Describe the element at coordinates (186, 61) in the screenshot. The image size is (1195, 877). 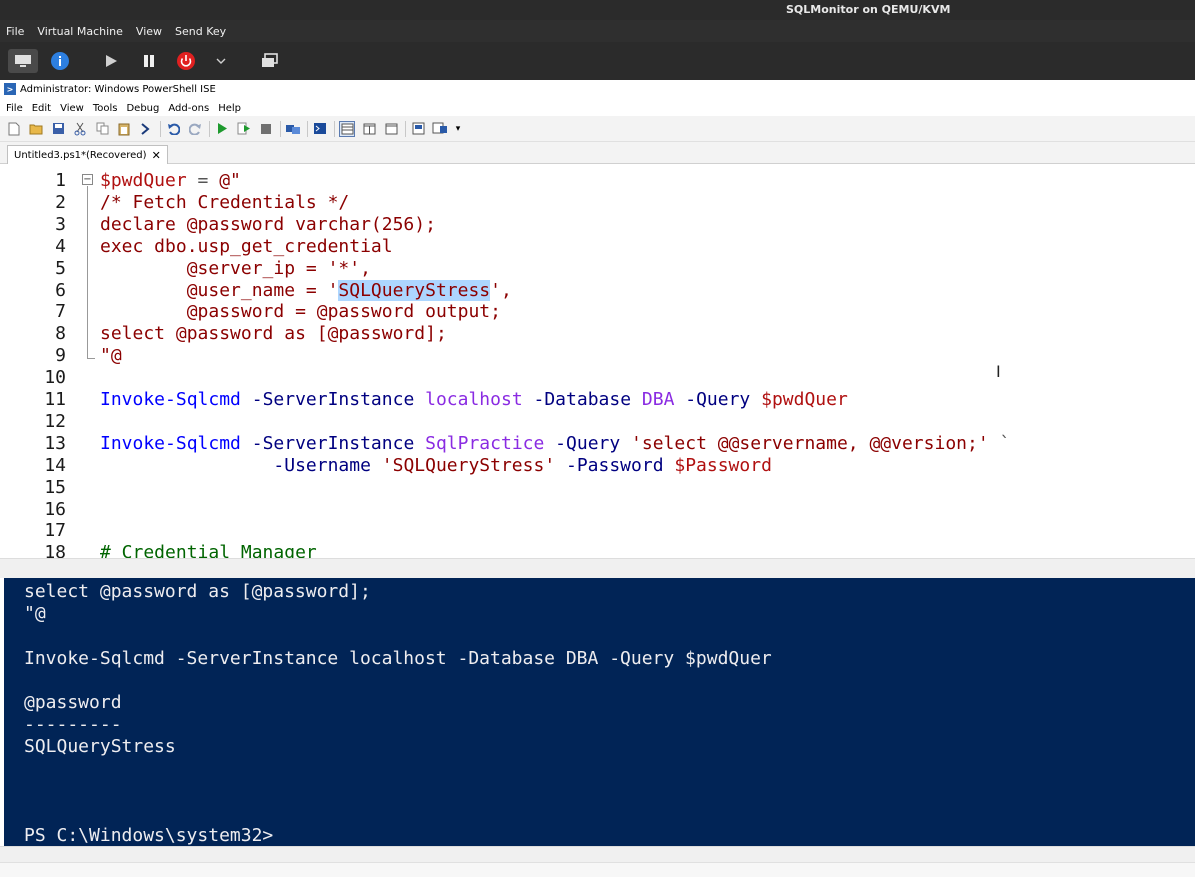
I see `power-icon` at that location.